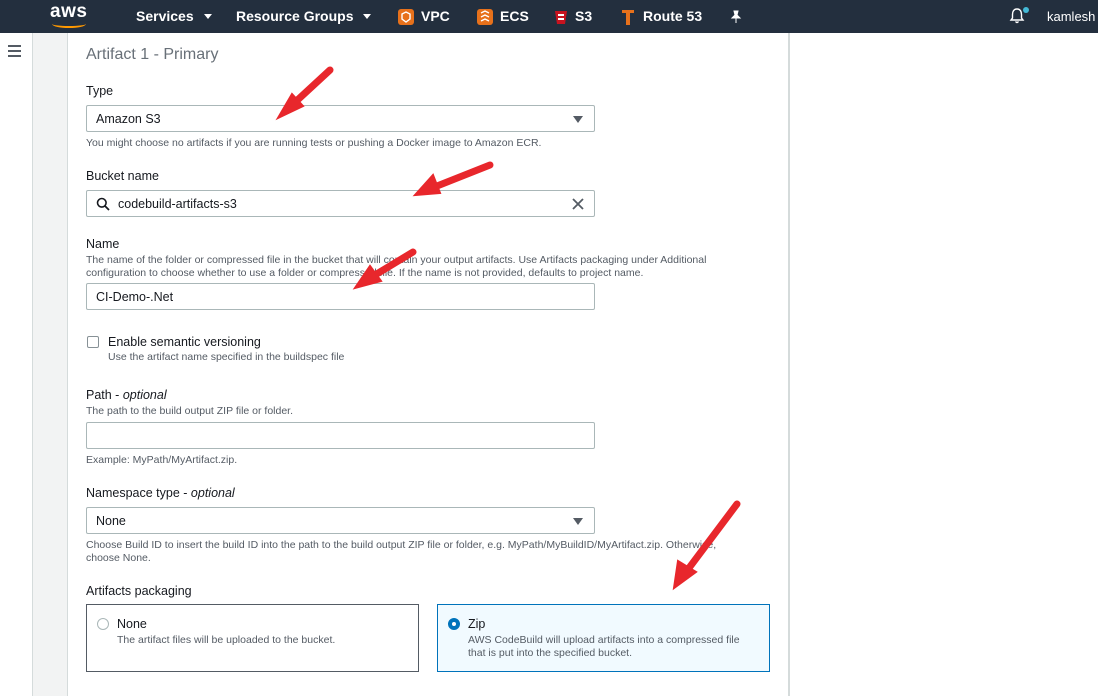 This screenshot has height=696, width=1098. Describe the element at coordinates (103, 244) in the screenshot. I see `name-label: Name` at that location.